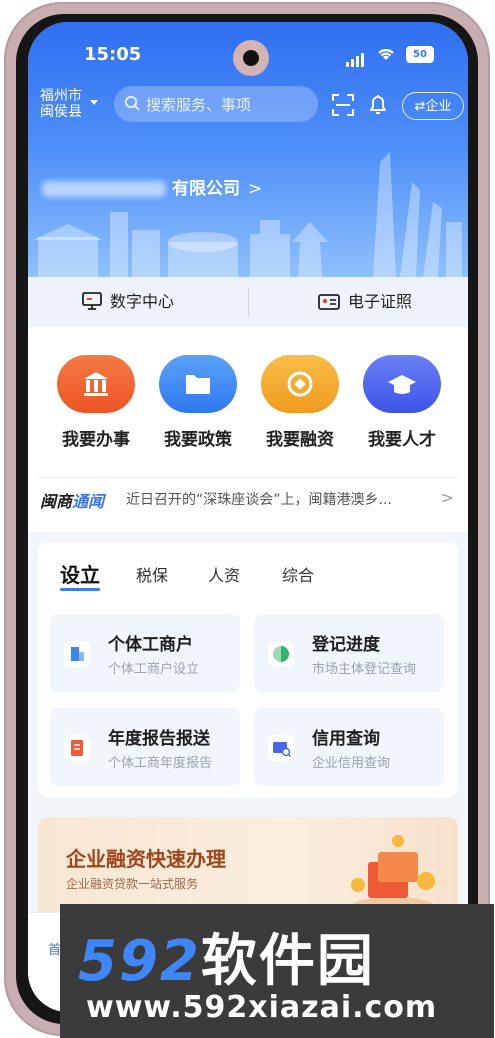  What do you see at coordinates (247, 214) in the screenshot?
I see `city-skyline-illustration` at bounding box center [247, 214].